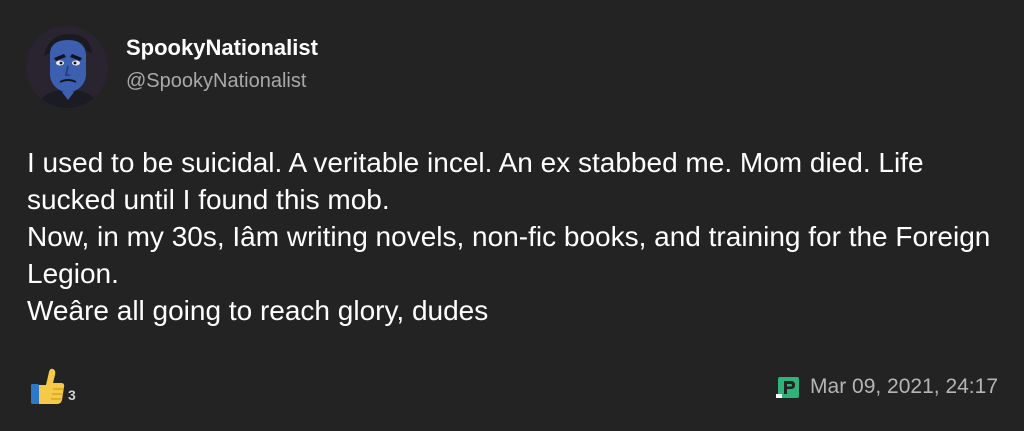 The height and width of the screenshot is (431, 1024). Describe the element at coordinates (72, 395) in the screenshot. I see `like-count: 3` at that location.